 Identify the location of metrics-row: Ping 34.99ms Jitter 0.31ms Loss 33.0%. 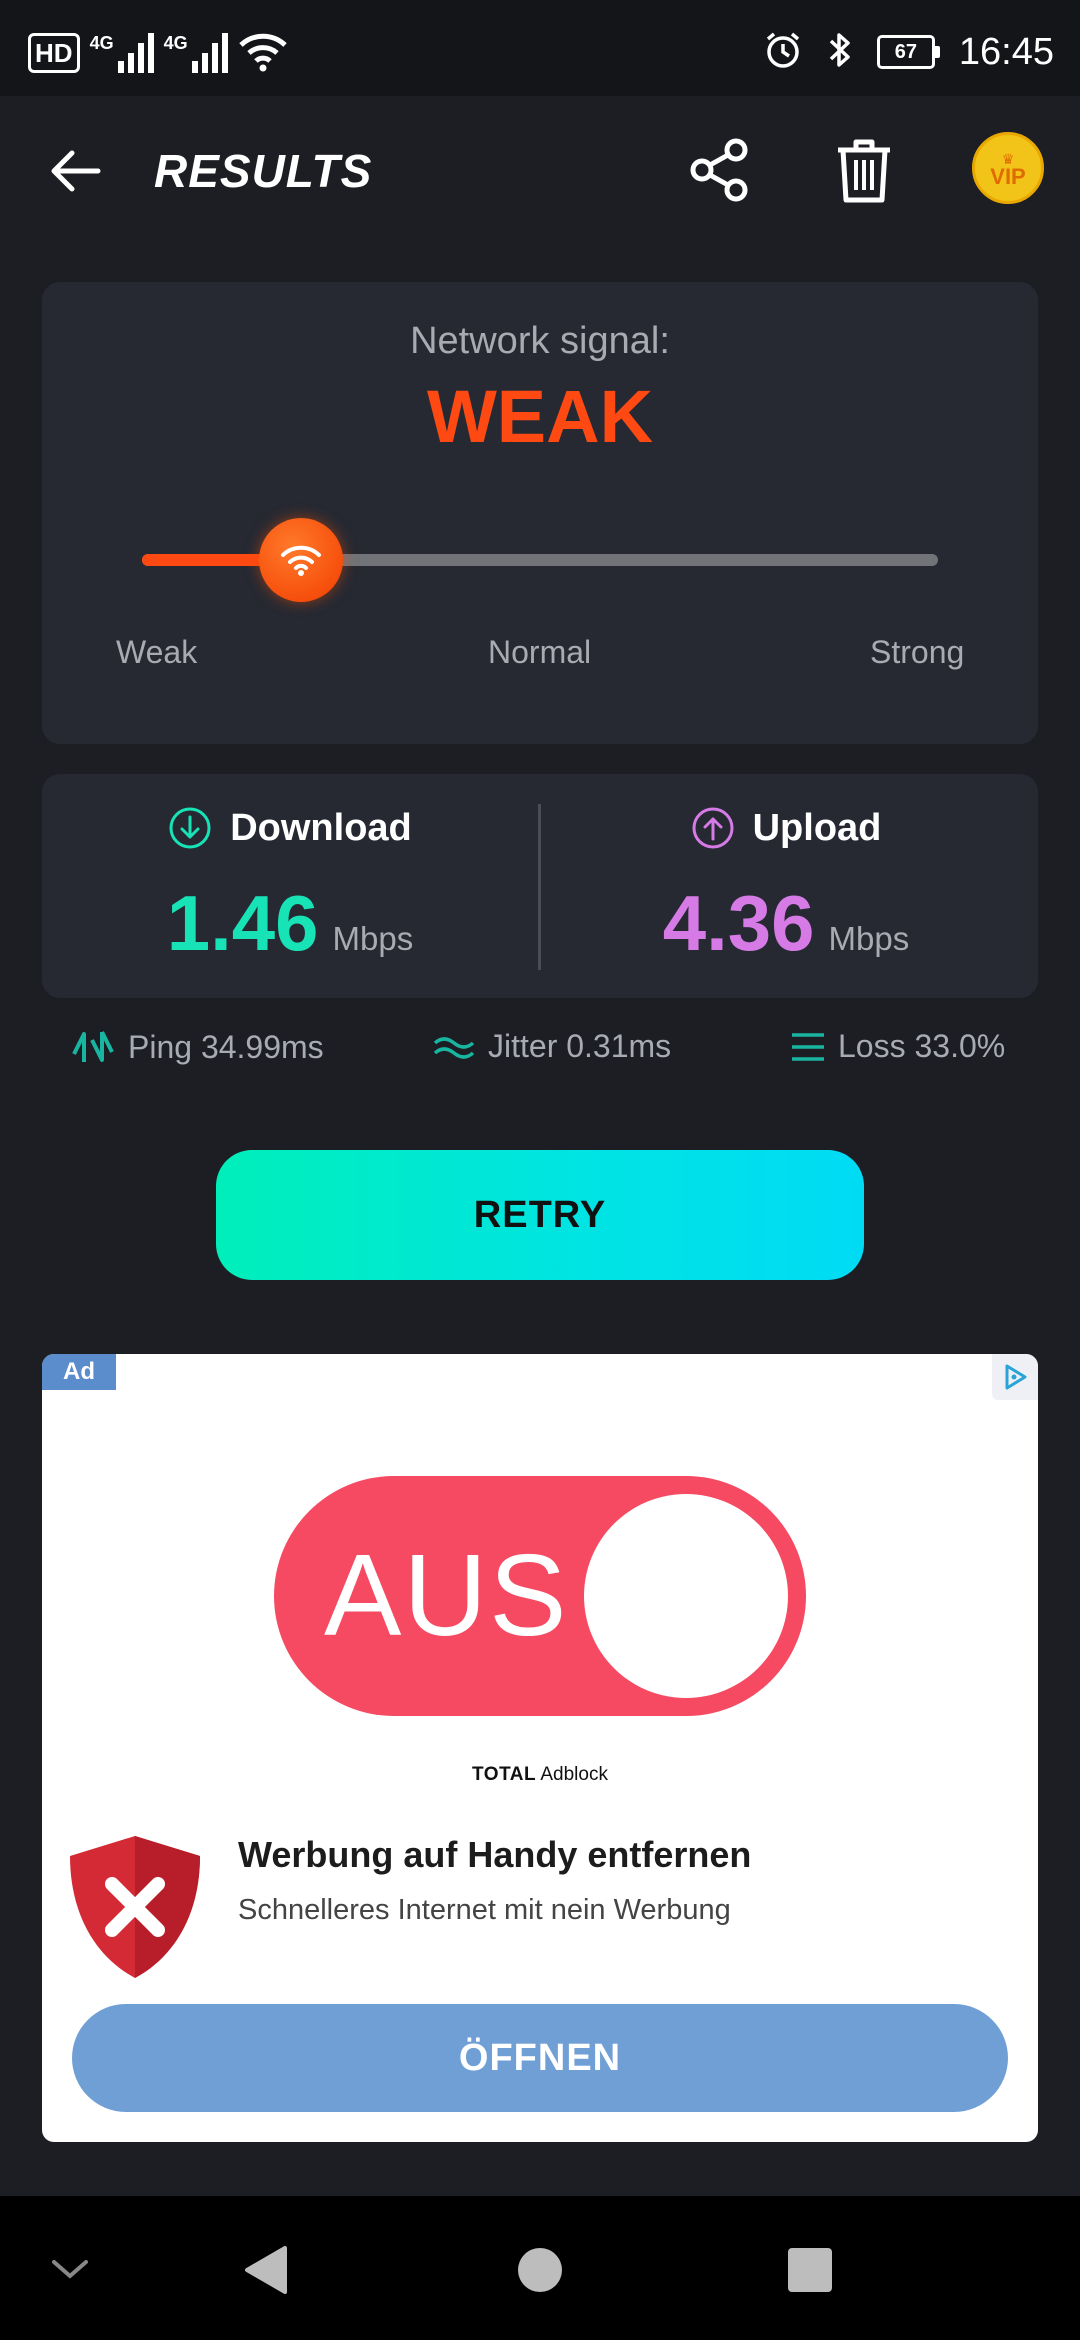
(540, 1051).